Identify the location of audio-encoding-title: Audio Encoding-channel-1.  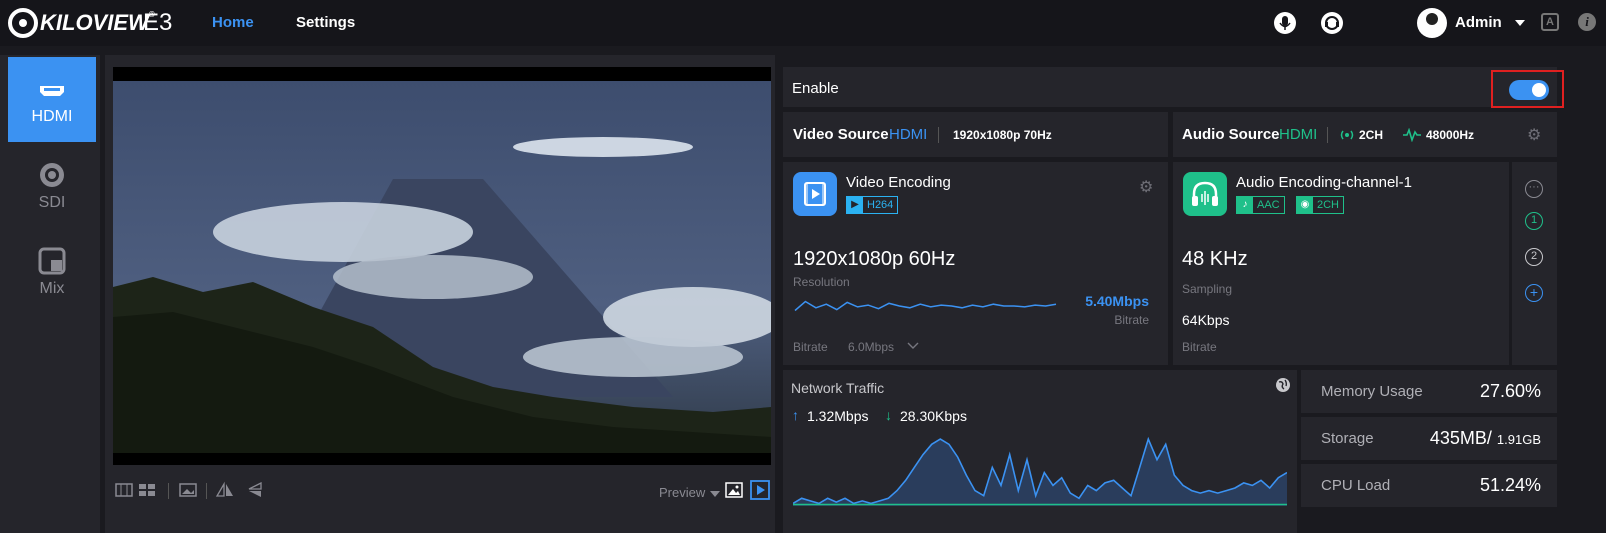
(1324, 182).